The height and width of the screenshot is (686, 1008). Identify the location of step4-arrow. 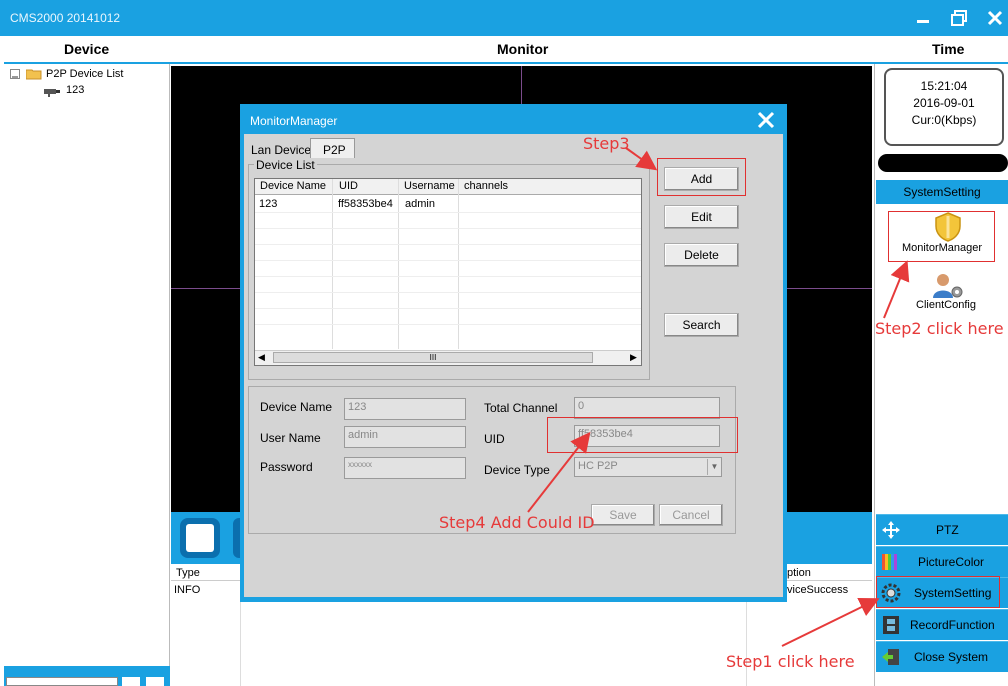
(559, 472).